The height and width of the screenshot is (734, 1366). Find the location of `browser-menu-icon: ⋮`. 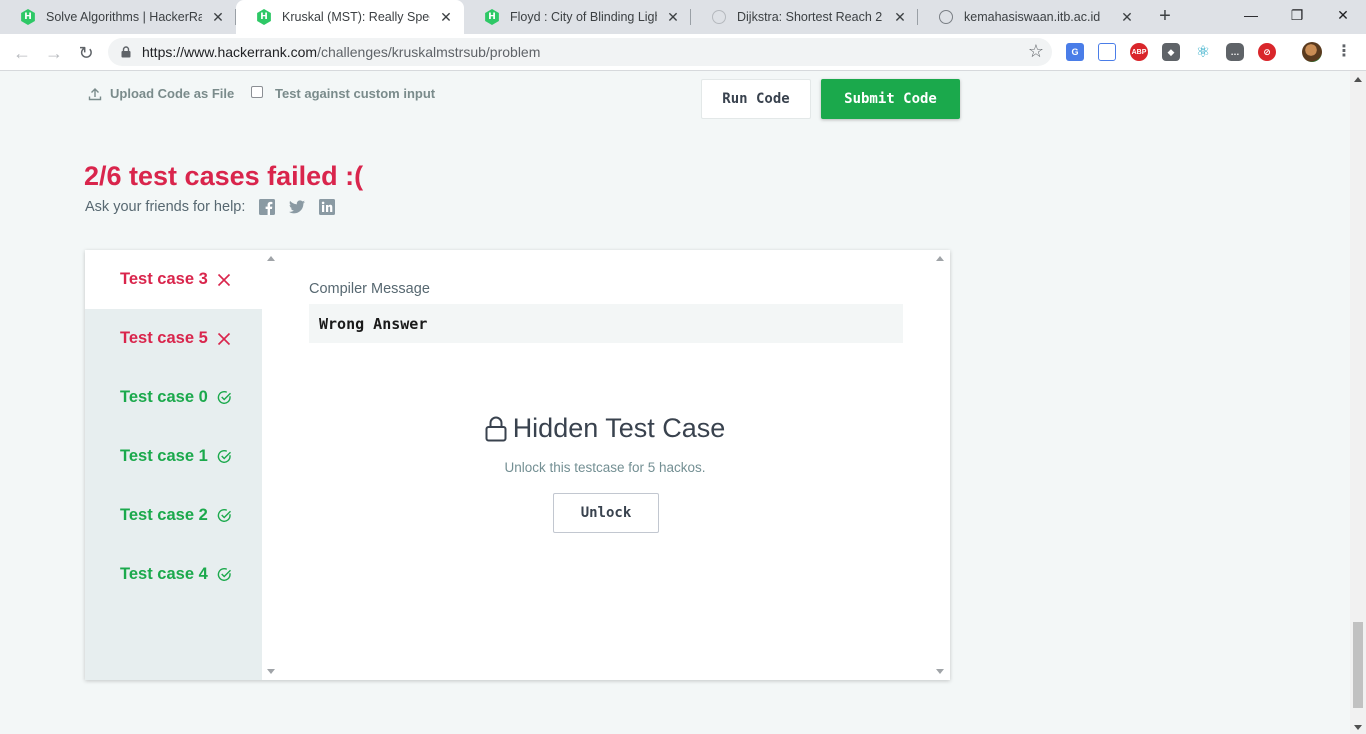

browser-menu-icon: ⋮ is located at coordinates (1344, 52).